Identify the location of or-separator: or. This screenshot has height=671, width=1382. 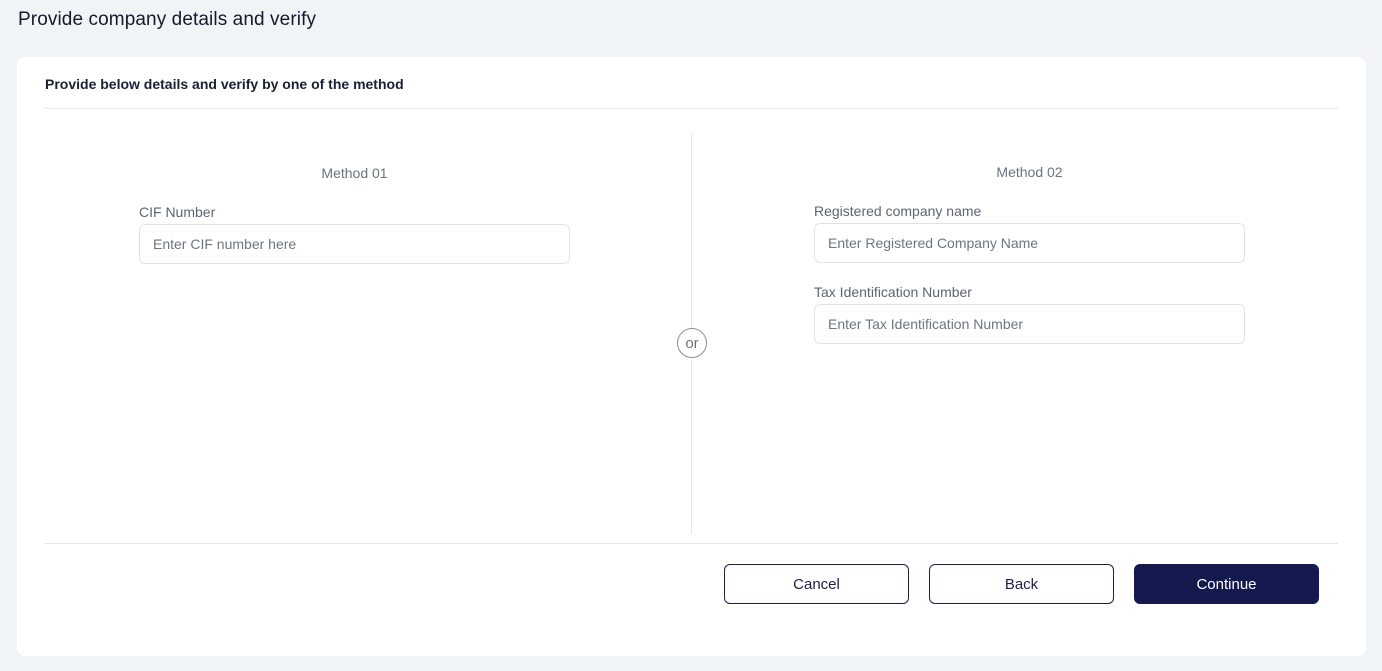
(692, 343).